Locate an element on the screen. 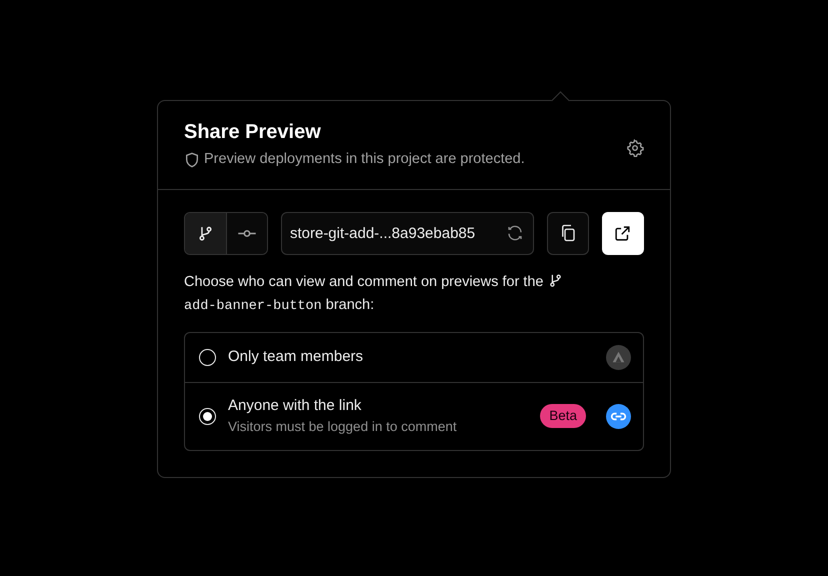 The width and height of the screenshot is (828, 576). branch-toggle is located at coordinates (205, 233).